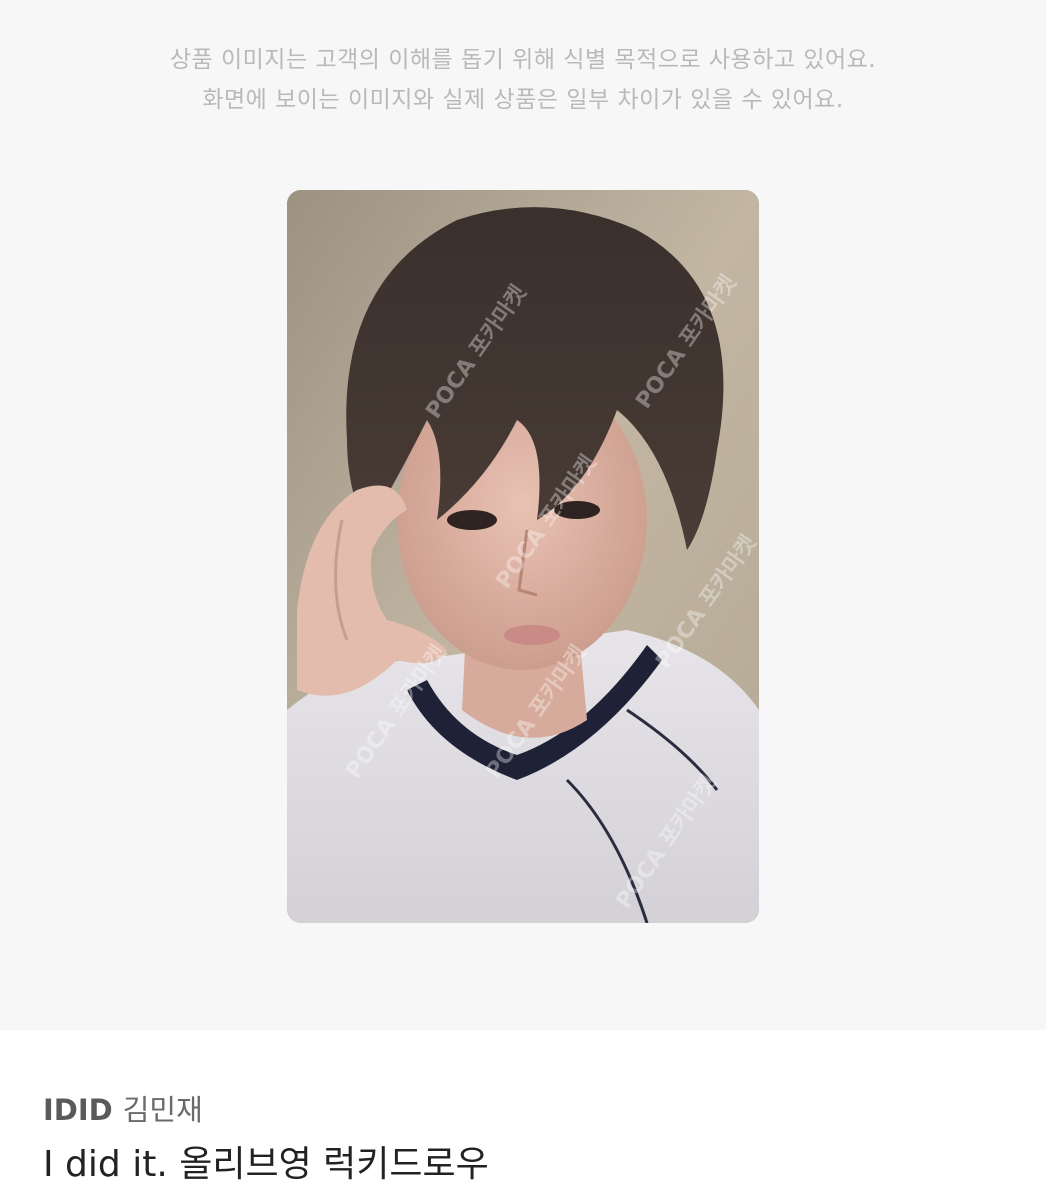 The height and width of the screenshot is (1200, 1046). Describe the element at coordinates (78, 1110) in the screenshot. I see `group-name: IDID` at that location.